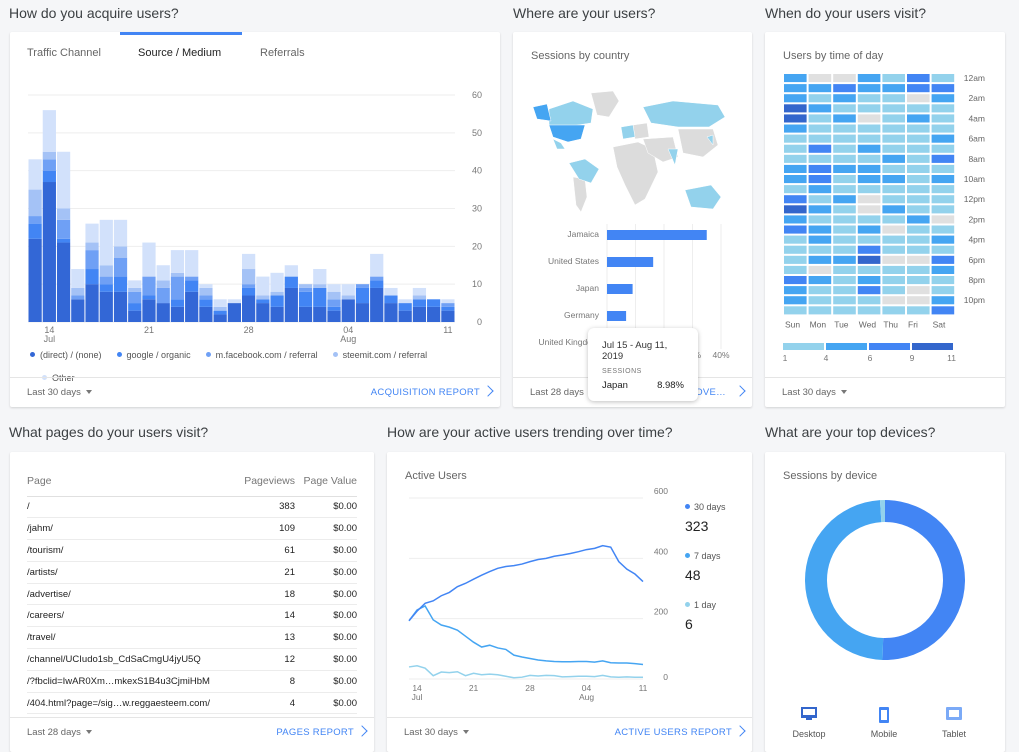  Describe the element at coordinates (132, 681) in the screenshot. I see `page-path: /?fbclid=IwAR0Xm…mkexS1B4u3CjmiHbM` at that location.